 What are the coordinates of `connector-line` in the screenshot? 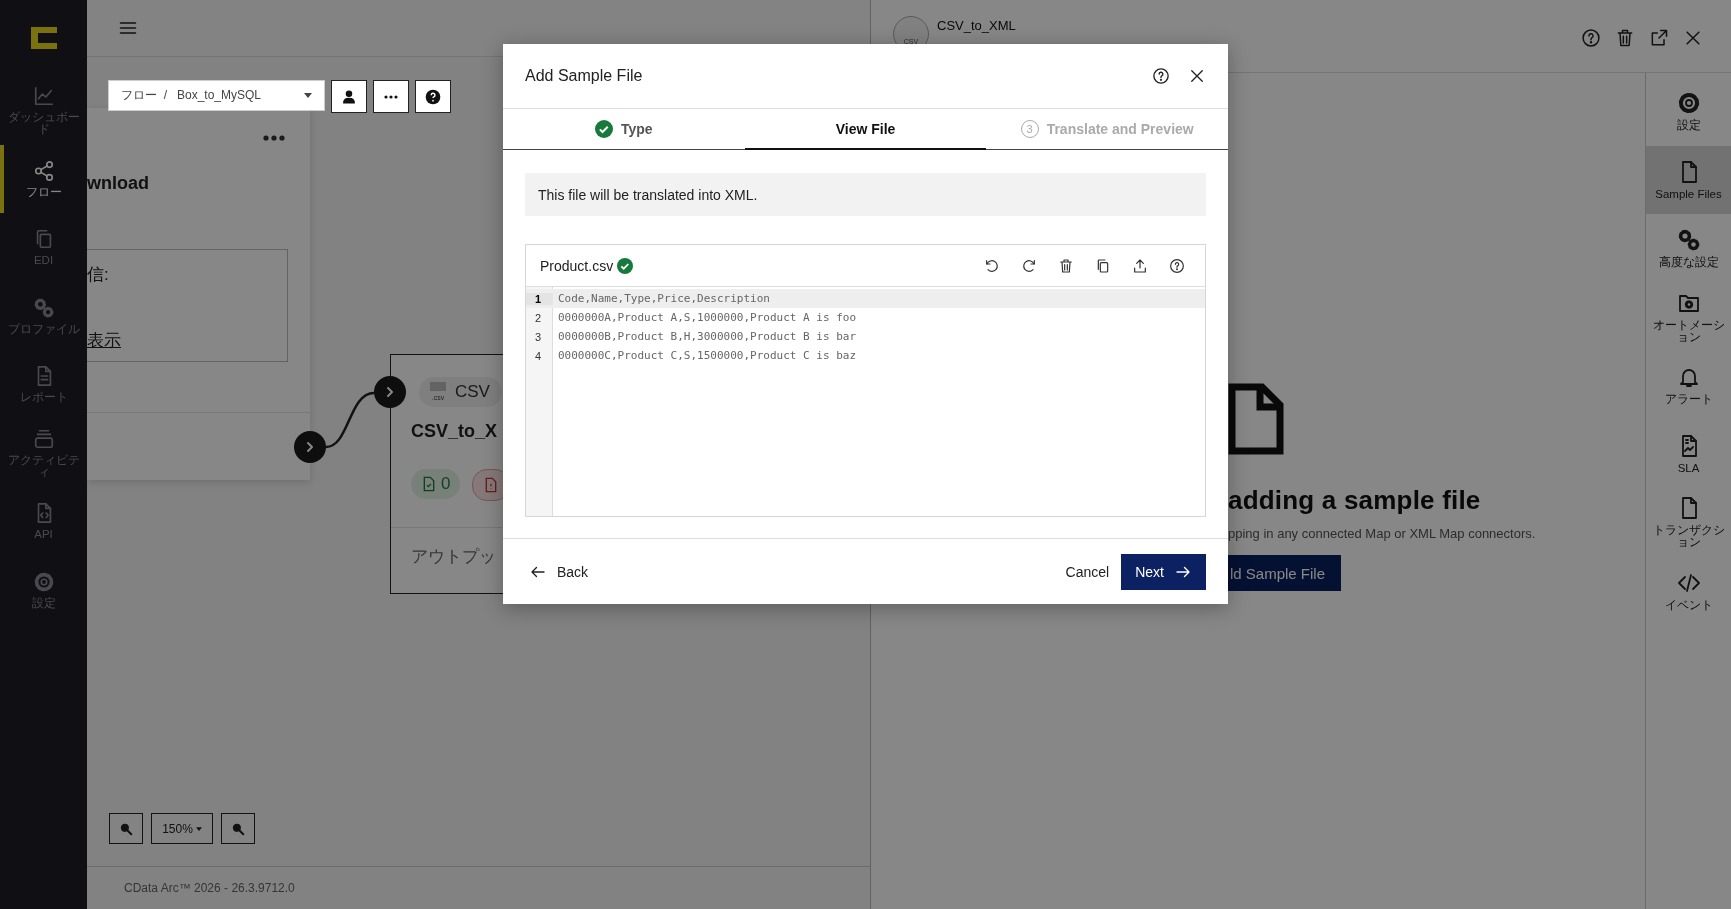 It's located at (350, 420).